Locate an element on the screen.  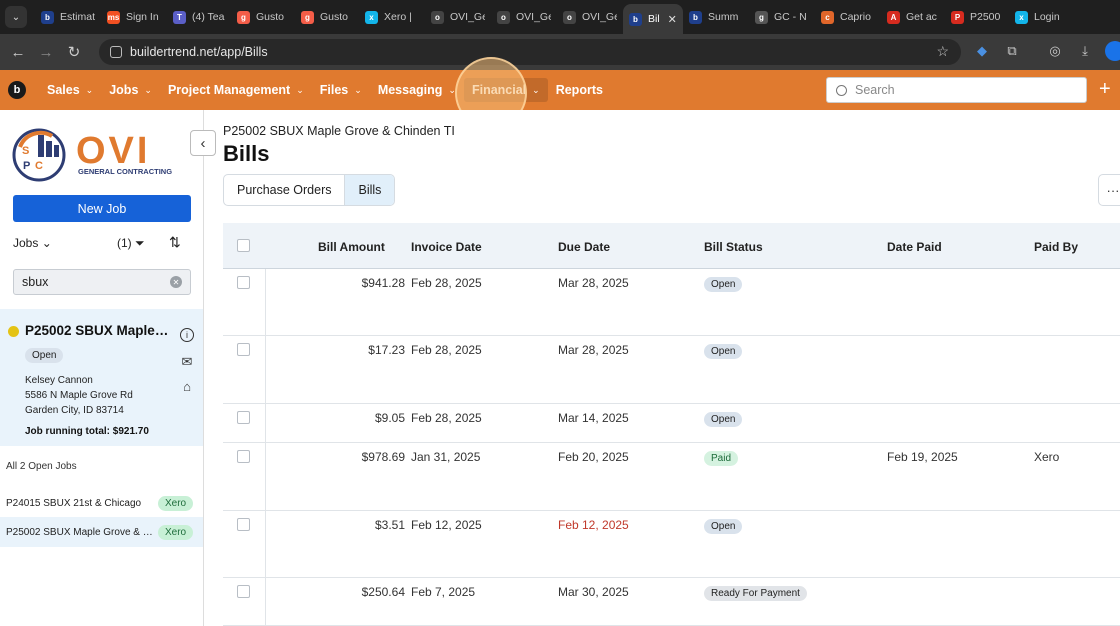
job-search-input: sbux ✕ is located at coordinates (102, 282).